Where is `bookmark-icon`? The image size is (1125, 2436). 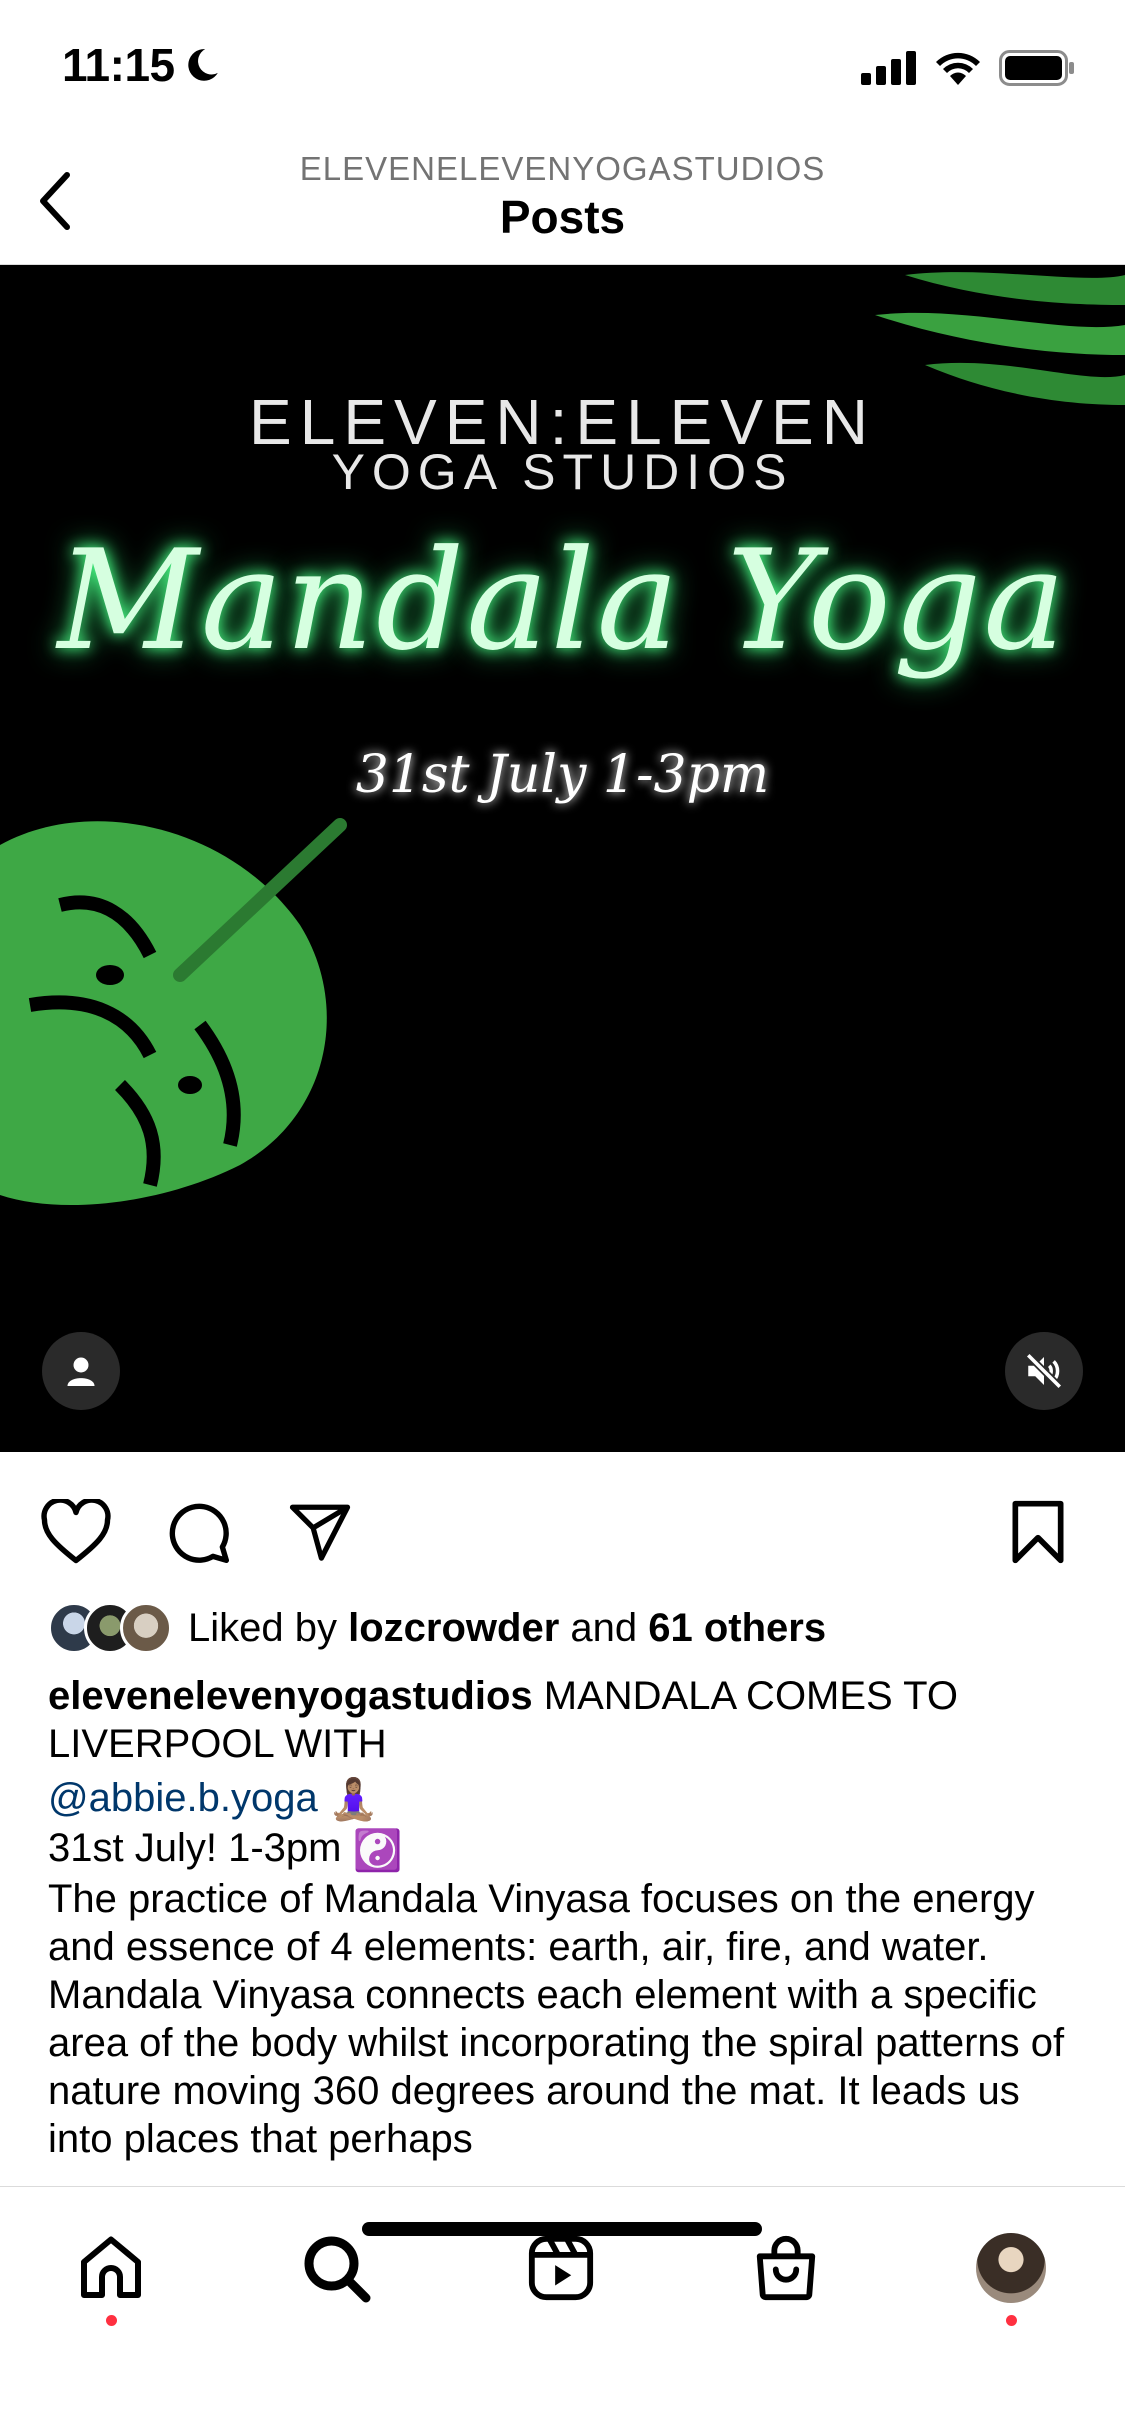 bookmark-icon is located at coordinates (1038, 1532).